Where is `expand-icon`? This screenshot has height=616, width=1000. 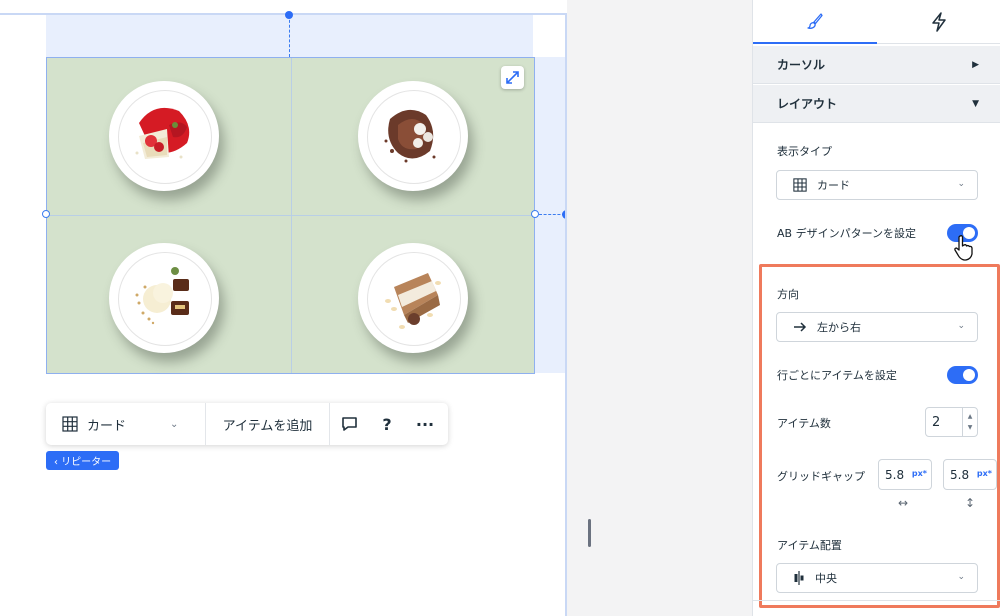 expand-icon is located at coordinates (512, 77).